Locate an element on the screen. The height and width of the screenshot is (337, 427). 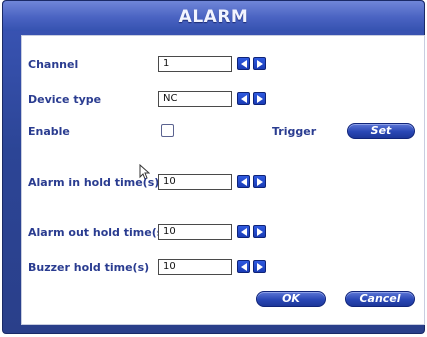
alarm-out-hold-next-button is located at coordinates (259, 231).